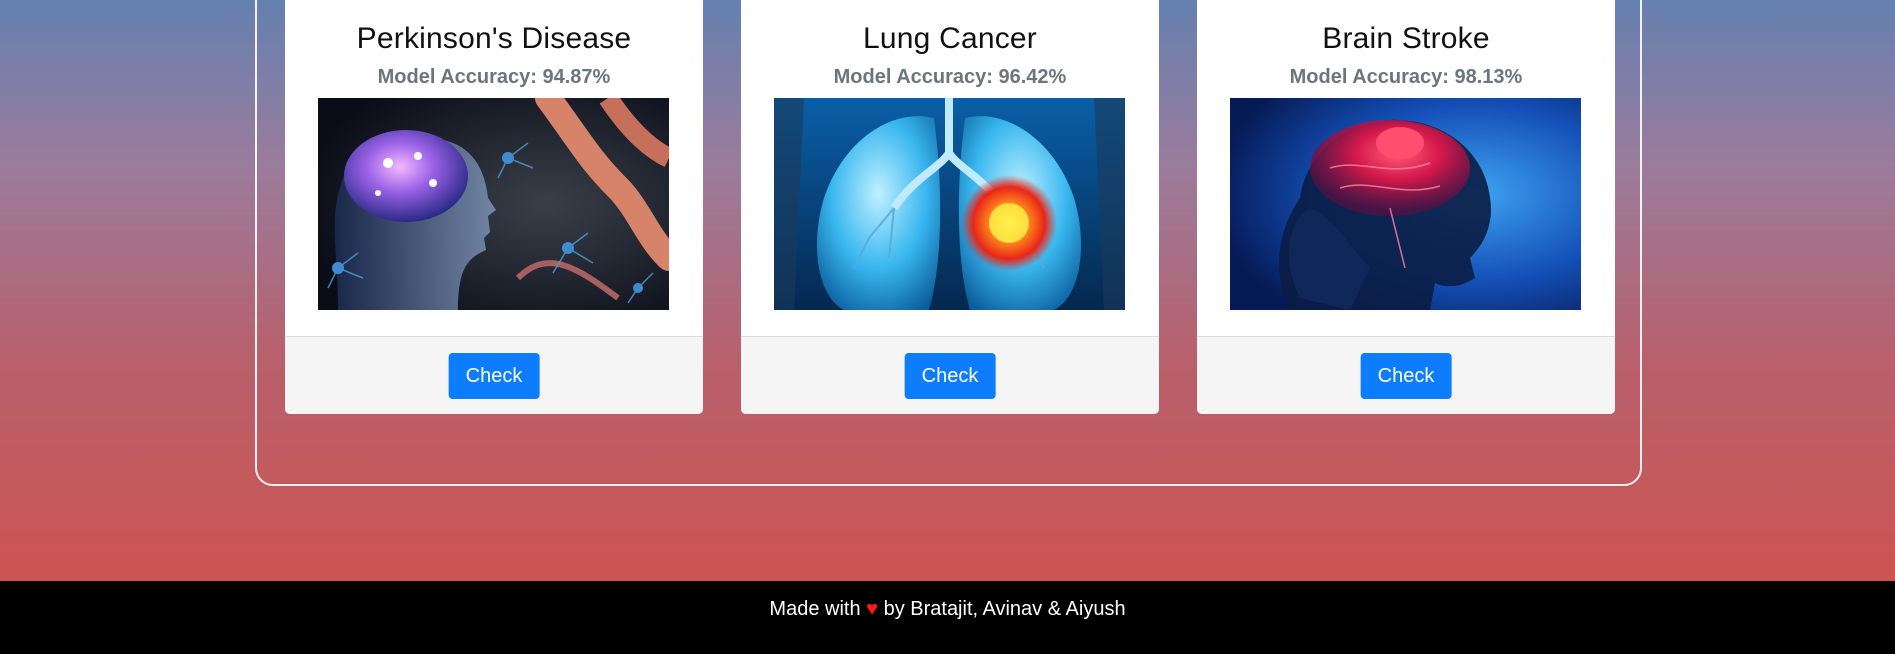 This screenshot has width=1895, height=654. I want to click on model-accuracy: Model Accuracy: 96.42%, so click(950, 77).